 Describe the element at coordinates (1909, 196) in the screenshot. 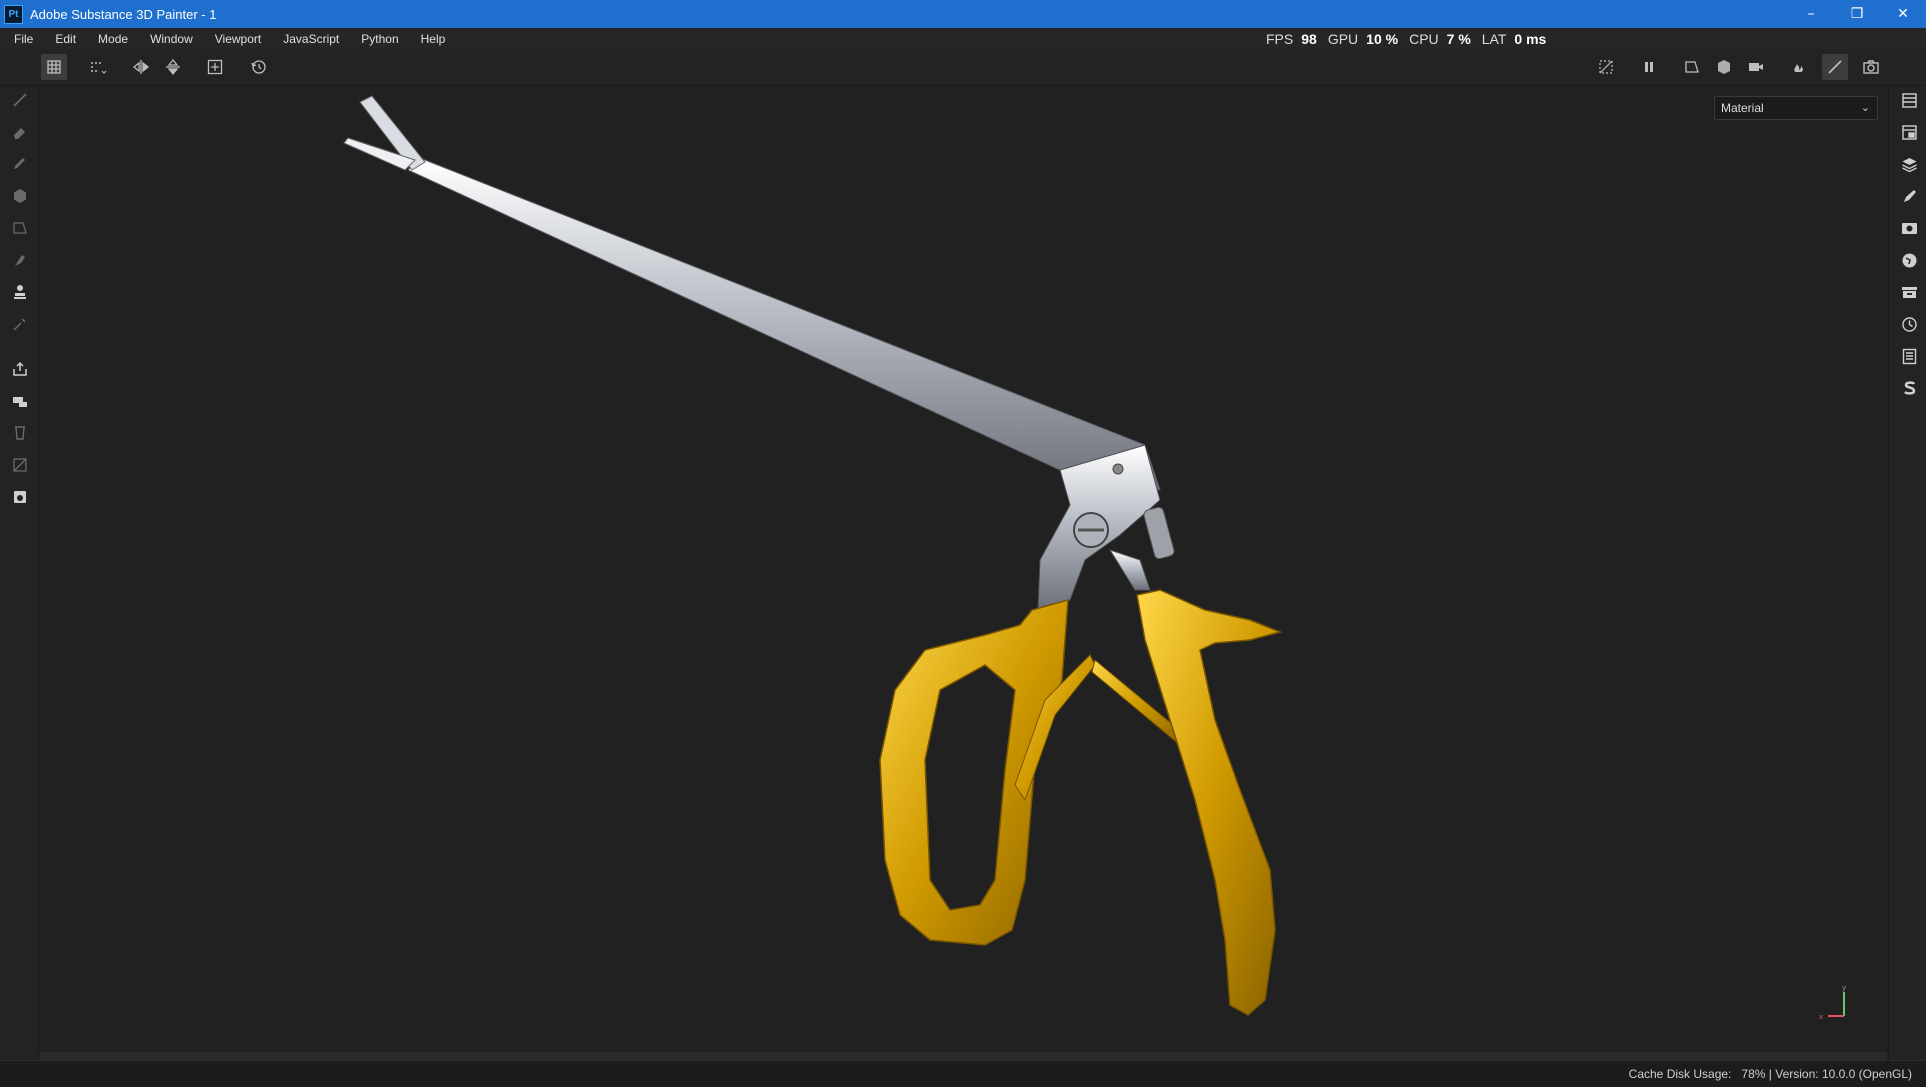

I see `brush-settings-icon` at that location.